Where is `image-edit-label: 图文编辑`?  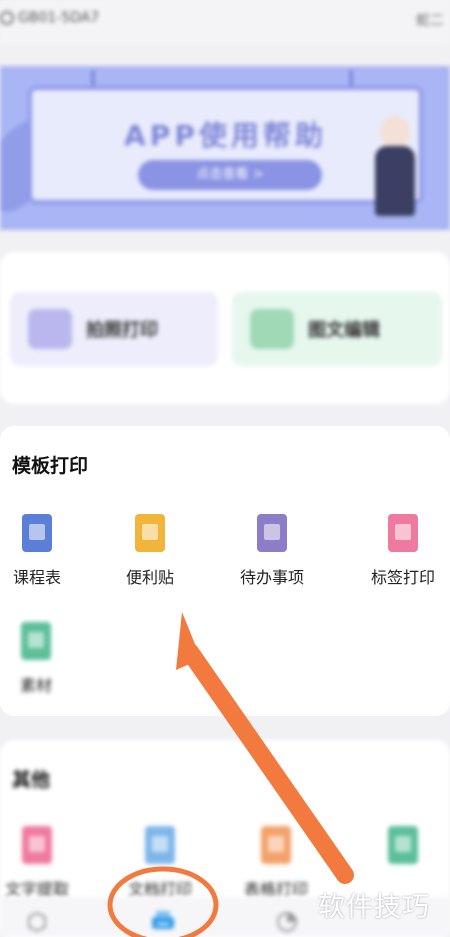
image-edit-label: 图文编辑 is located at coordinates (344, 330).